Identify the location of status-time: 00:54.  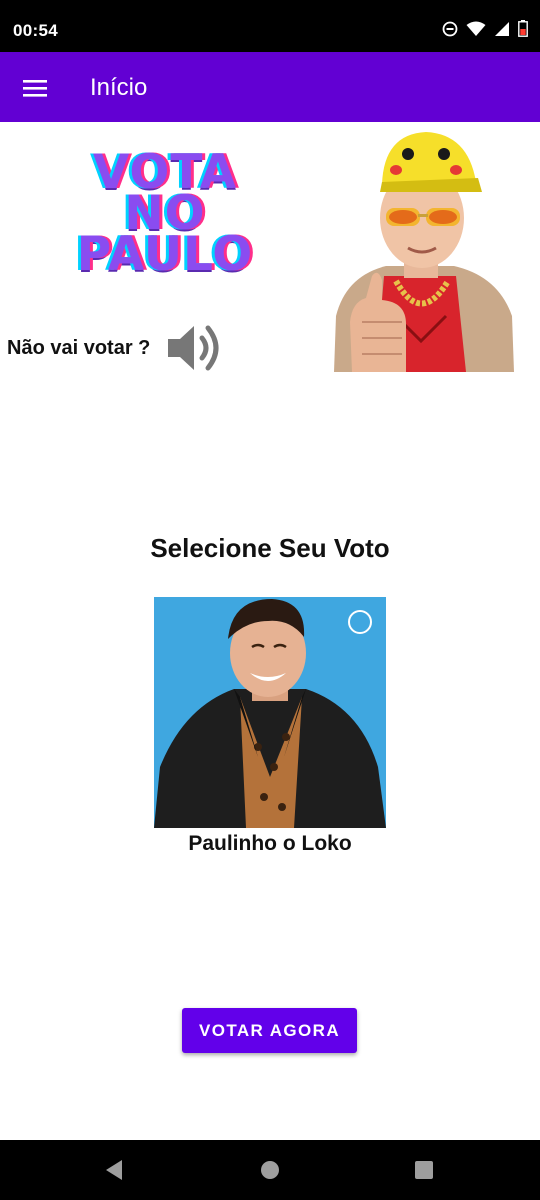
(35, 30).